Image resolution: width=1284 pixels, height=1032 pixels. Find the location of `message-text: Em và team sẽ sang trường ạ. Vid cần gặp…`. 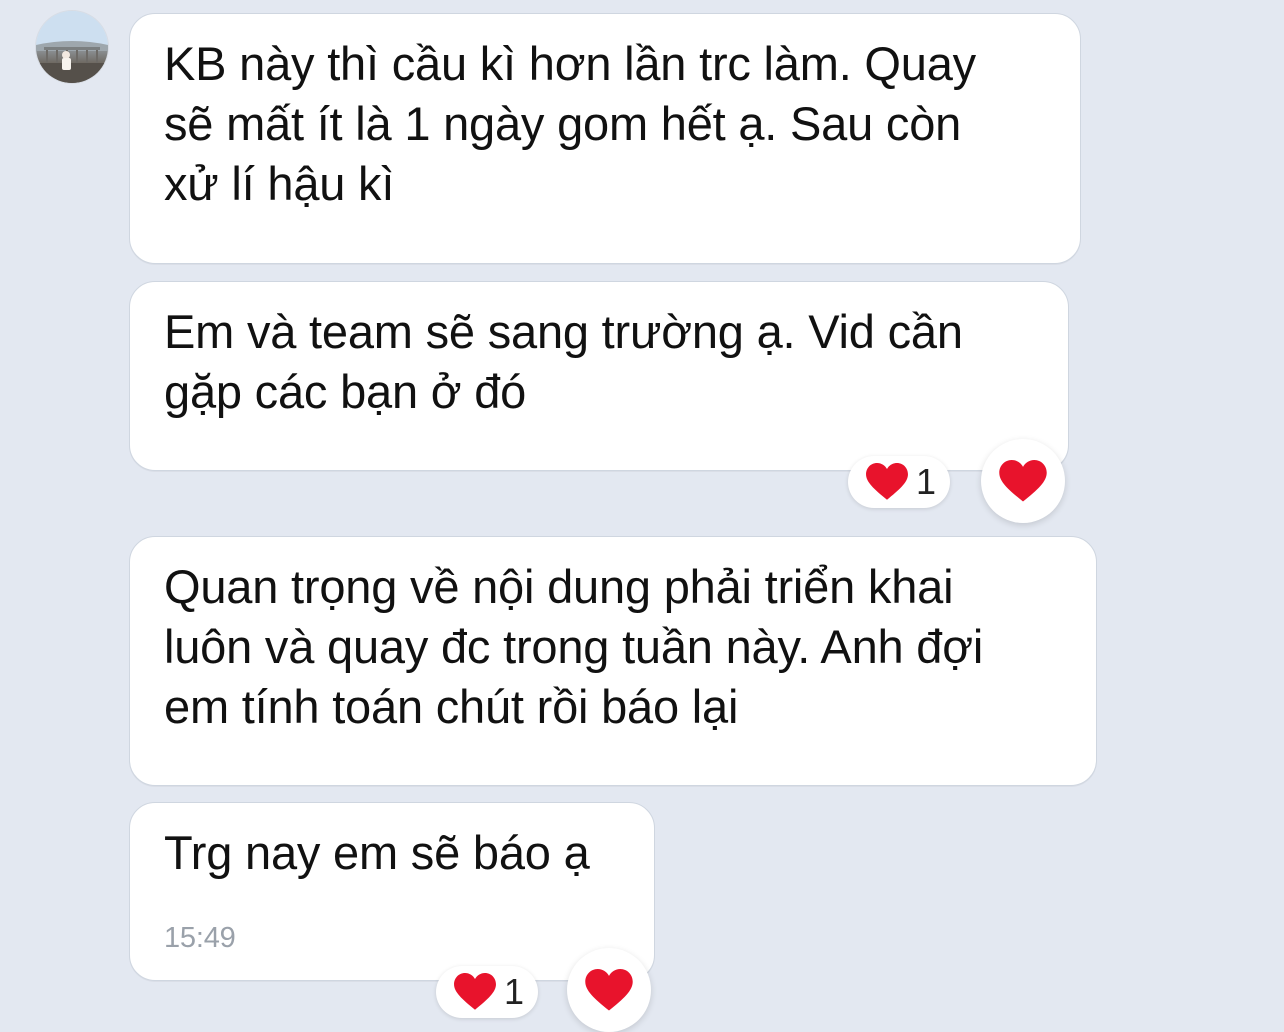

message-text: Em và team sẽ sang trường ạ. Vid cần gặp… is located at coordinates (563, 361).